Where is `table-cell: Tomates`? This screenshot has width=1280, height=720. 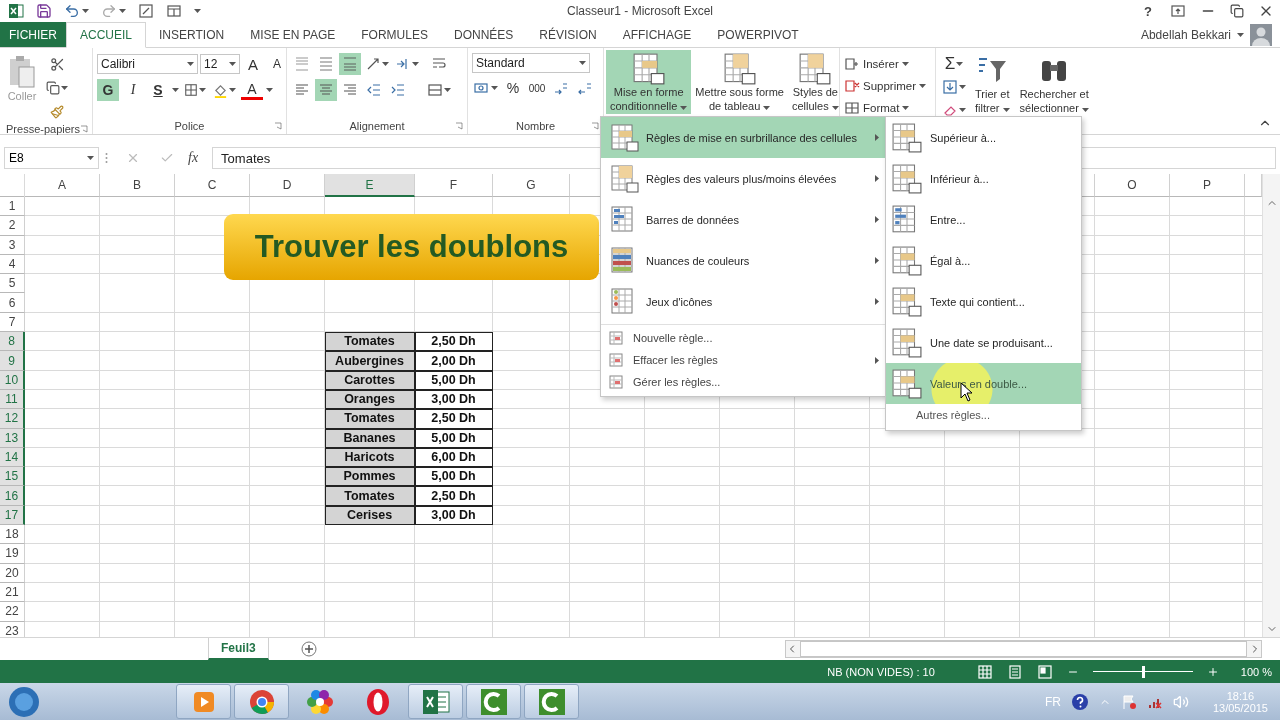
table-cell: Tomates is located at coordinates (370, 496).